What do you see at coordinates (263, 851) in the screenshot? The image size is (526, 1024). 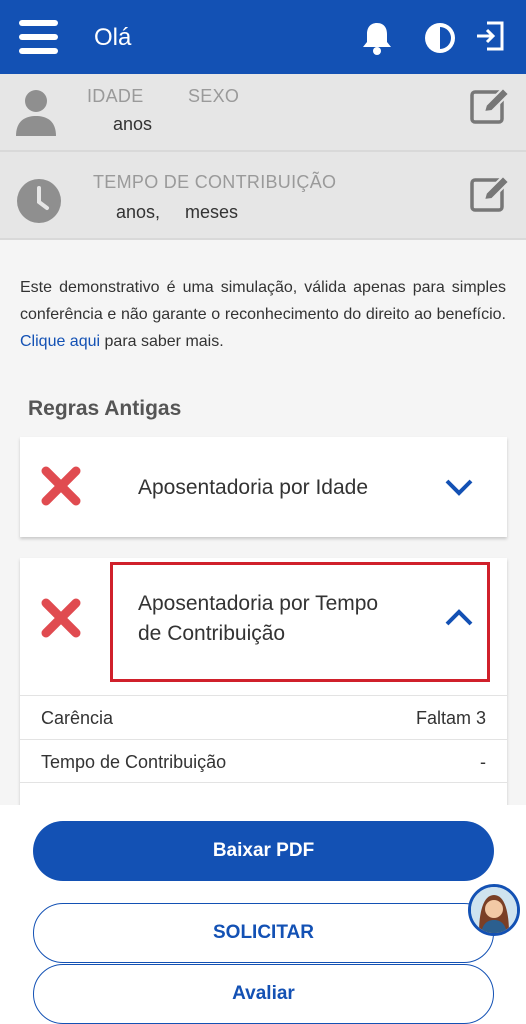 I see `download-pdf-button: Baixar PDF` at bounding box center [263, 851].